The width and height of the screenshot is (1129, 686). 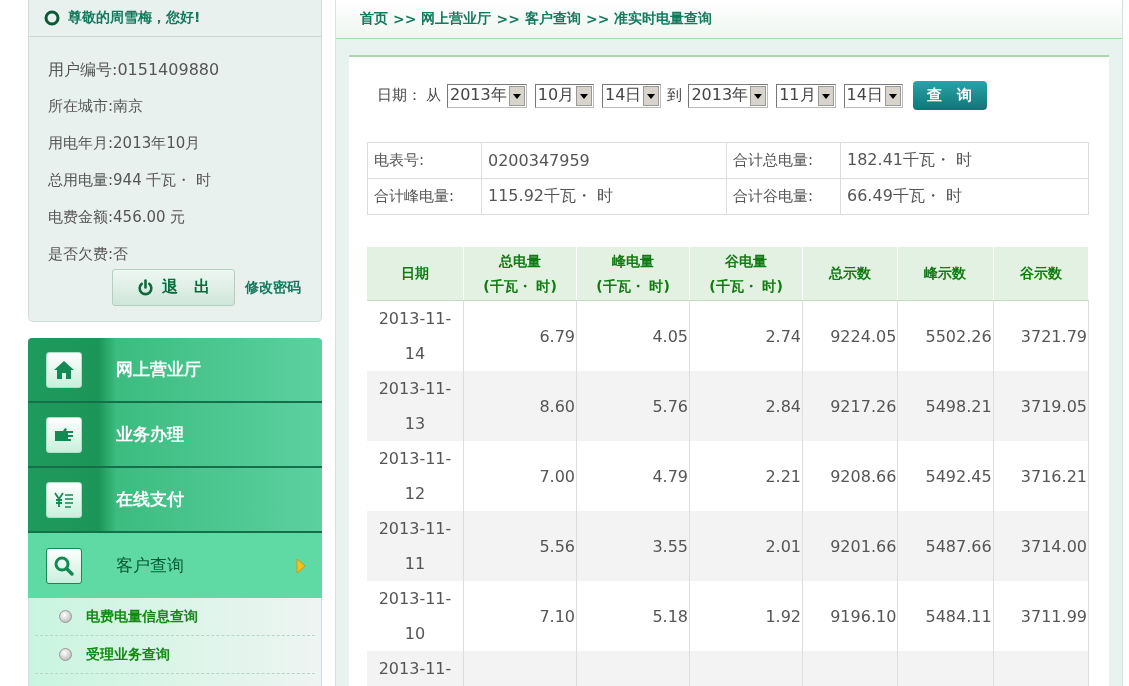 What do you see at coordinates (604, 160) in the screenshot?
I see `summary-value: 0200347959` at bounding box center [604, 160].